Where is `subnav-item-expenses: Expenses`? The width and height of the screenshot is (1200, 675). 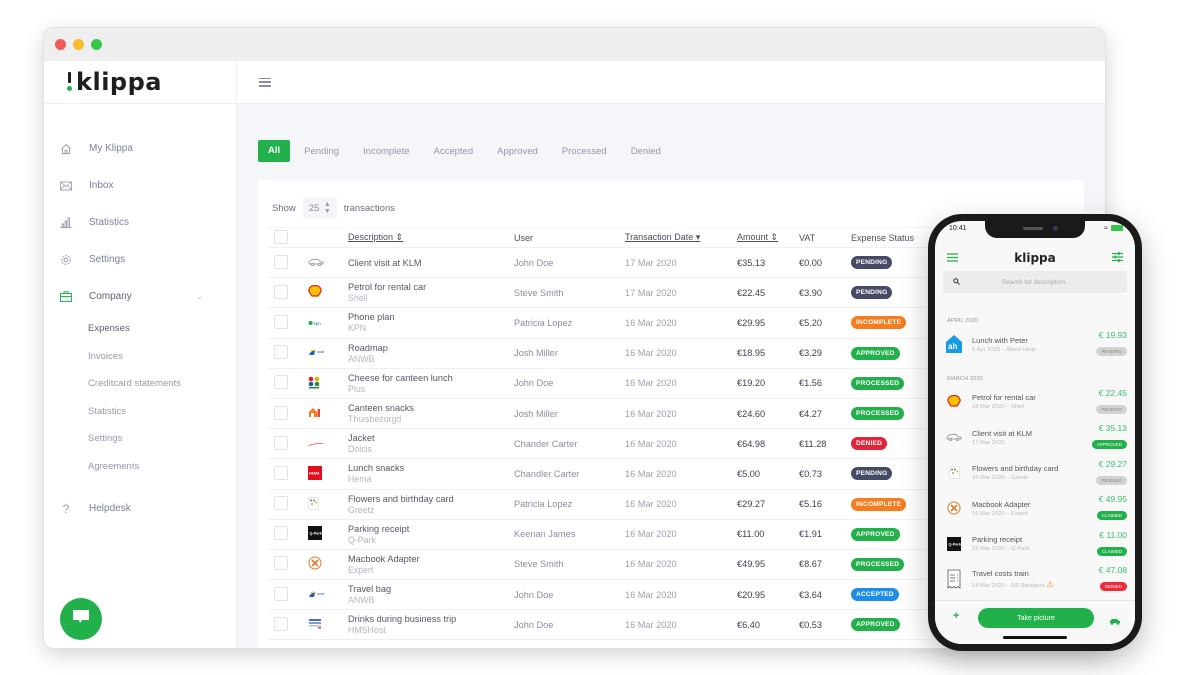
subnav-item-expenses: Expenses is located at coordinates (162, 329).